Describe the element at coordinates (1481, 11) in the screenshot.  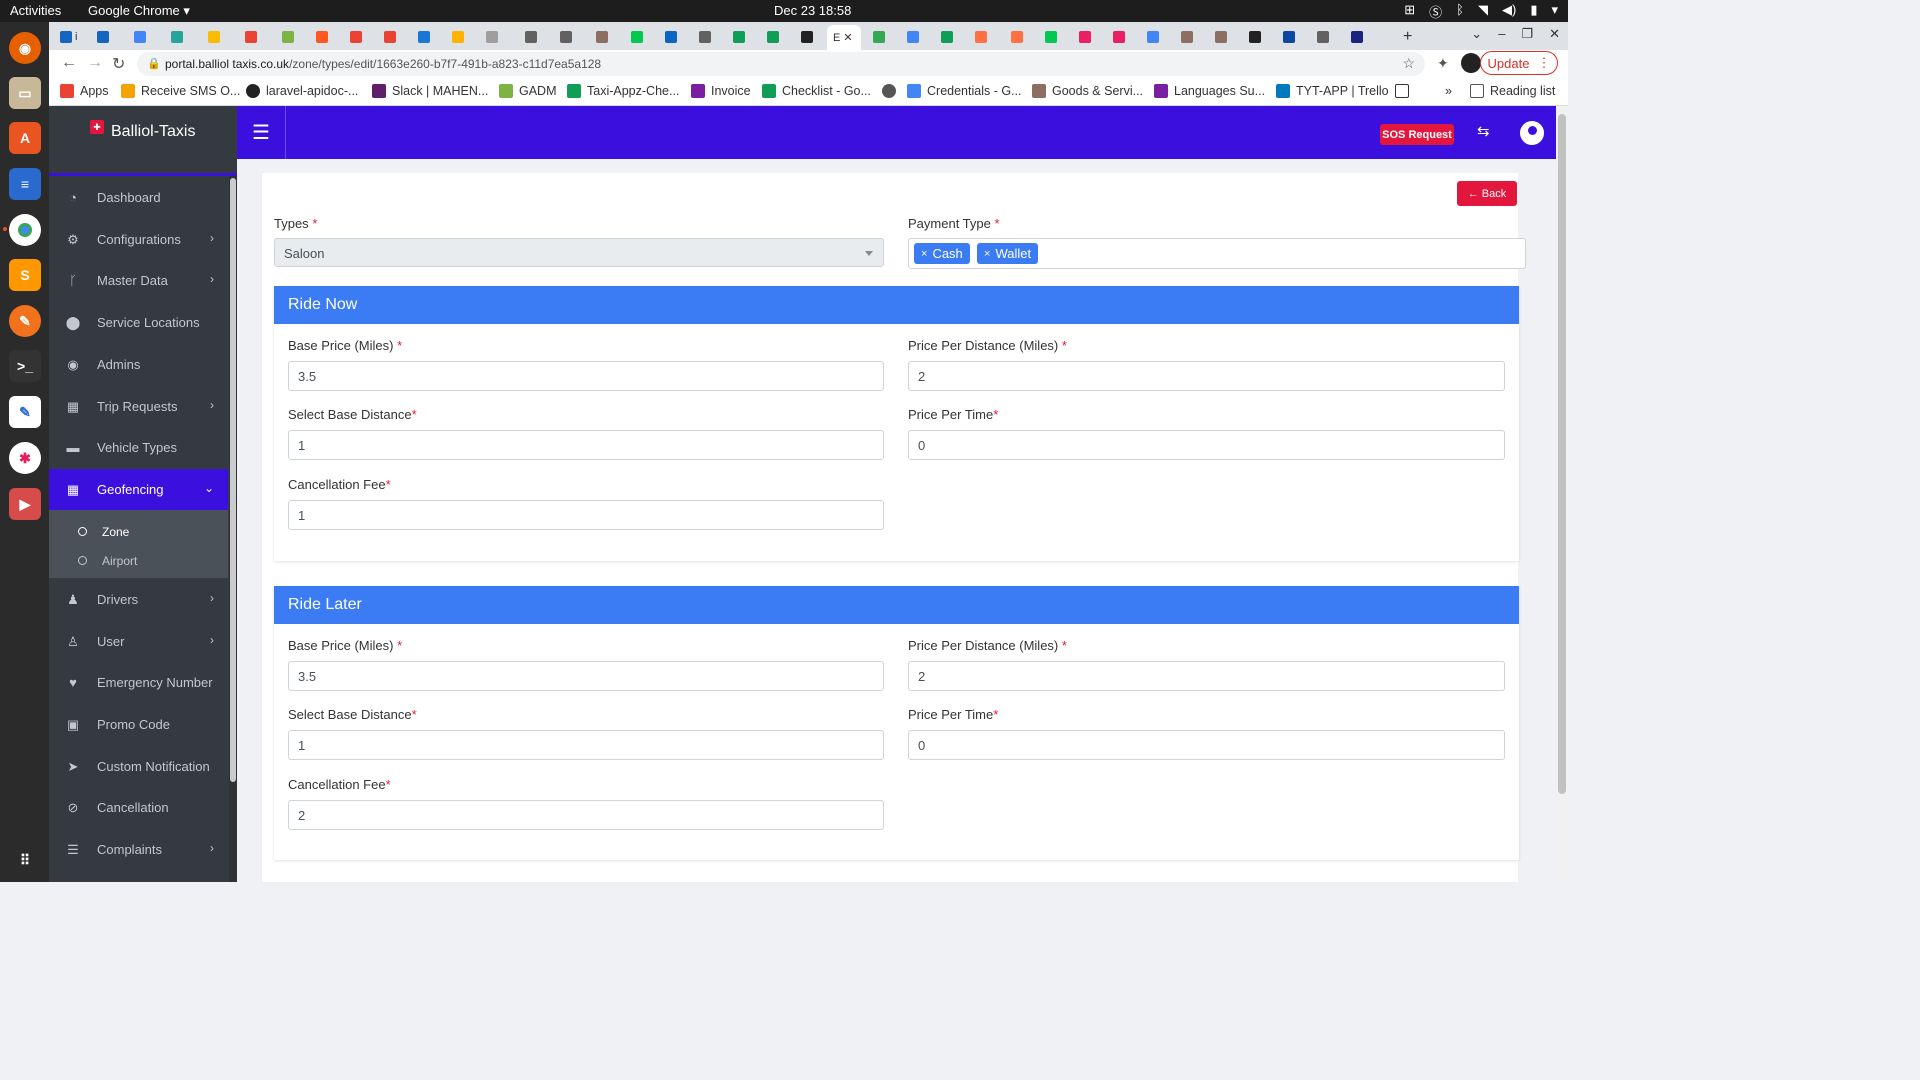
I see `system-tray: ⊞ Ⓢ ᛒ ◥ ◀) ▮ ▾` at that location.